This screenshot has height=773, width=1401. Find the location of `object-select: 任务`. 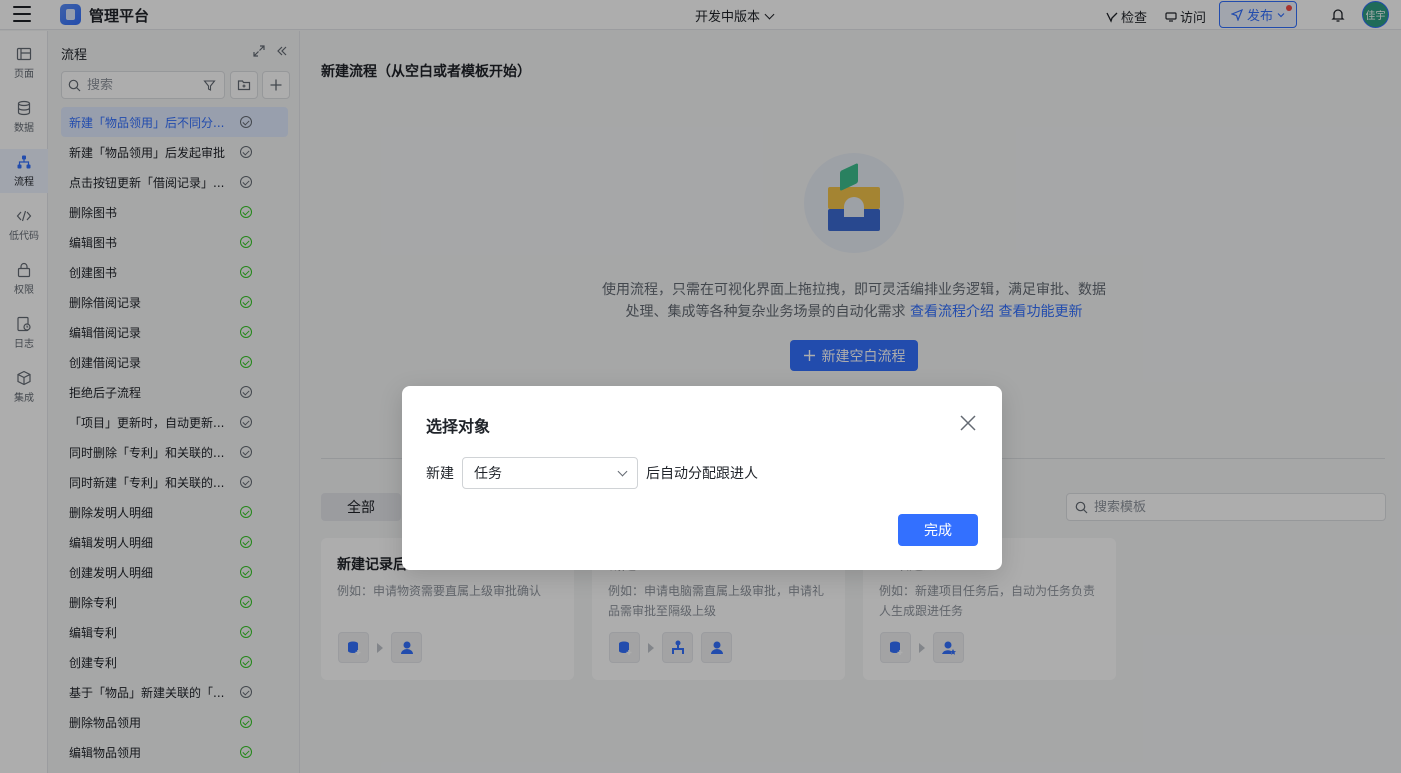

object-select: 任务 is located at coordinates (550, 473).